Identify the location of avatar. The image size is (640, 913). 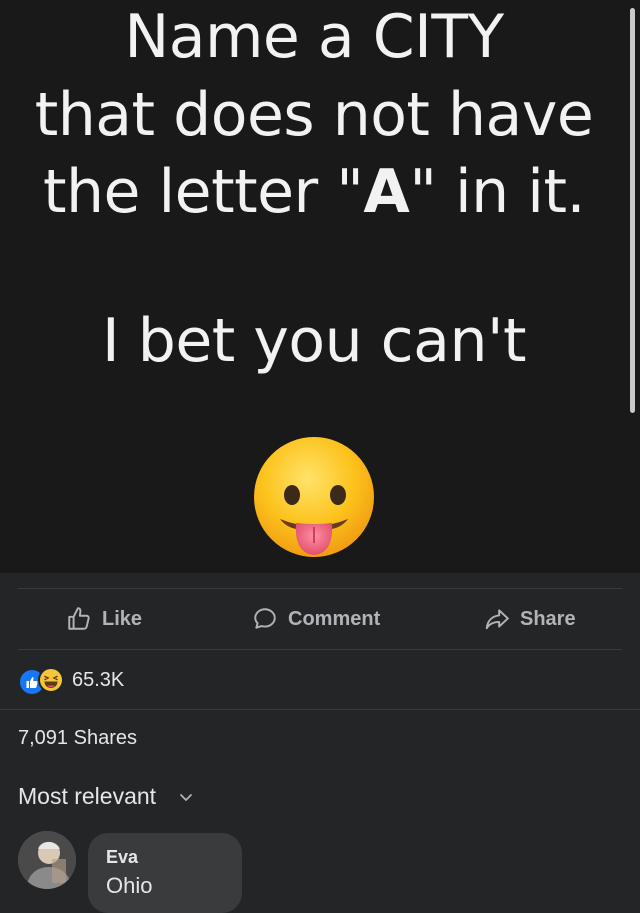
(47, 860).